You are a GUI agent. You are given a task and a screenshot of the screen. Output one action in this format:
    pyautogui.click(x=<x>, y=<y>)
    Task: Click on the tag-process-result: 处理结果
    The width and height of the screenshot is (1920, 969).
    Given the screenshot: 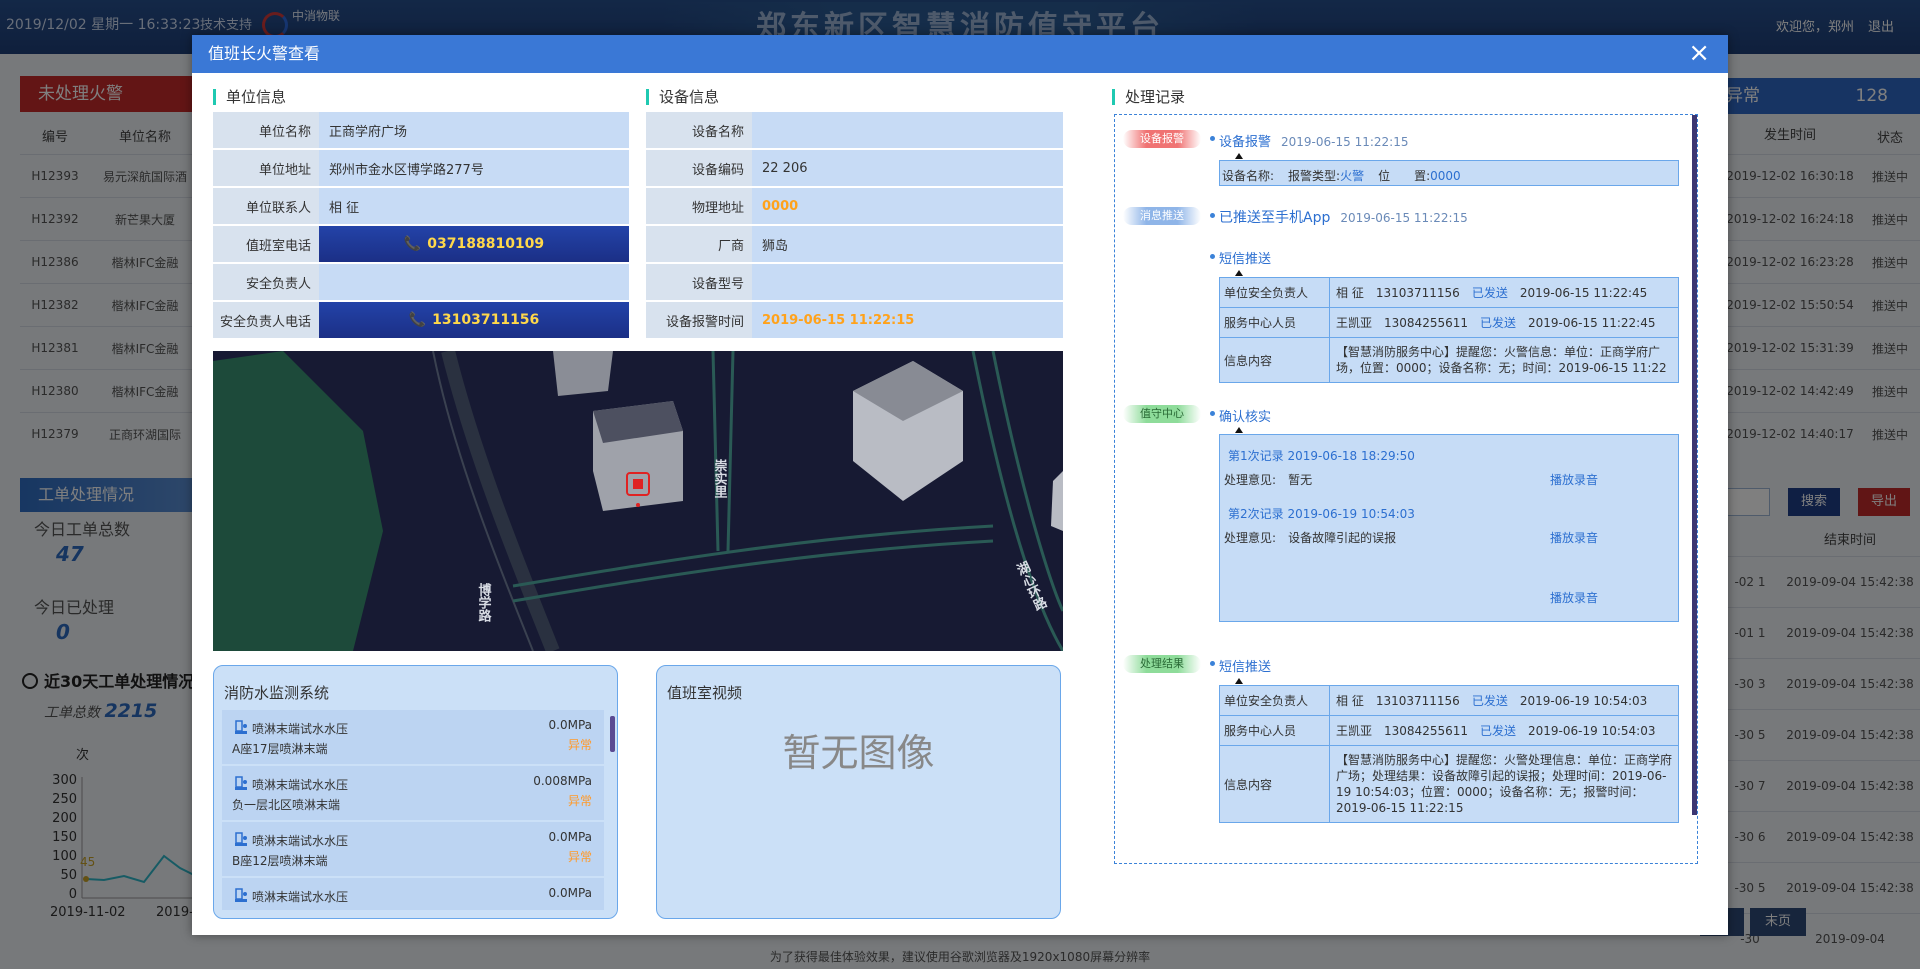 What is the action you would take?
    pyautogui.click(x=1162, y=664)
    